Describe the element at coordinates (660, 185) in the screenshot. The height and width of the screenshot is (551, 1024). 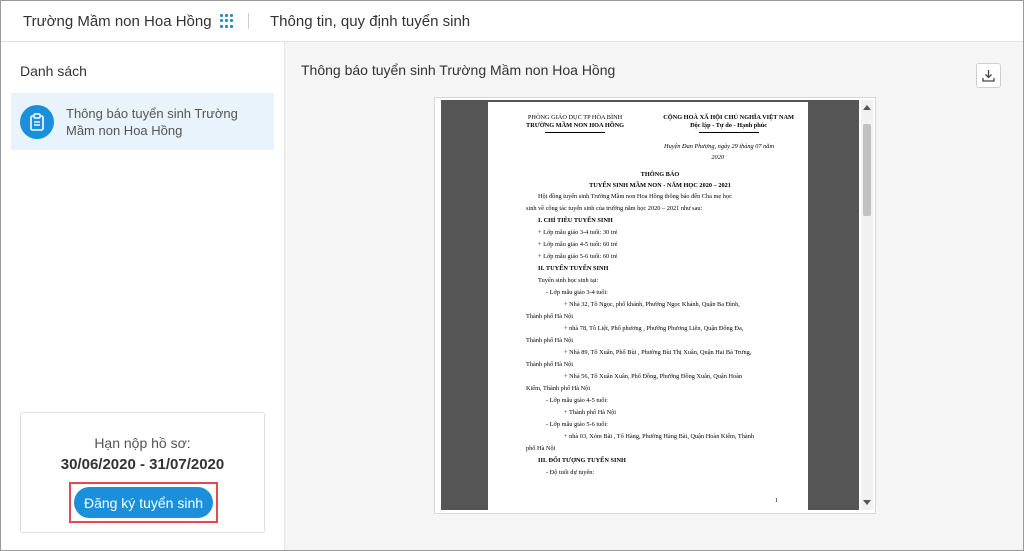
I see `doc-heading-2: TUYỂN SINH MẦM NON - NĂM HỌC 2020 – 2021` at that location.